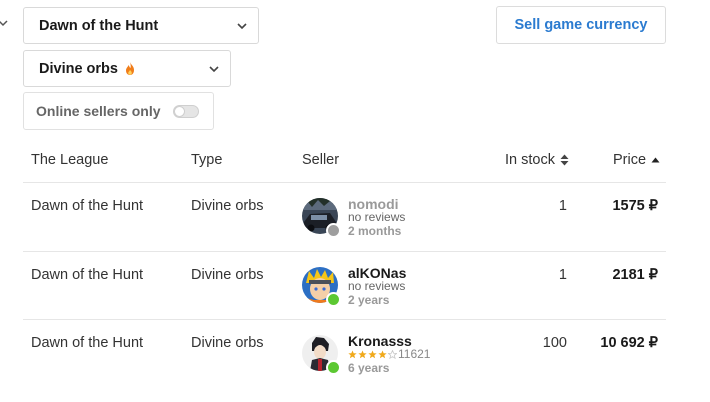 Image resolution: width=710 pixels, height=402 pixels. I want to click on star-empty-icon, so click(392, 354).